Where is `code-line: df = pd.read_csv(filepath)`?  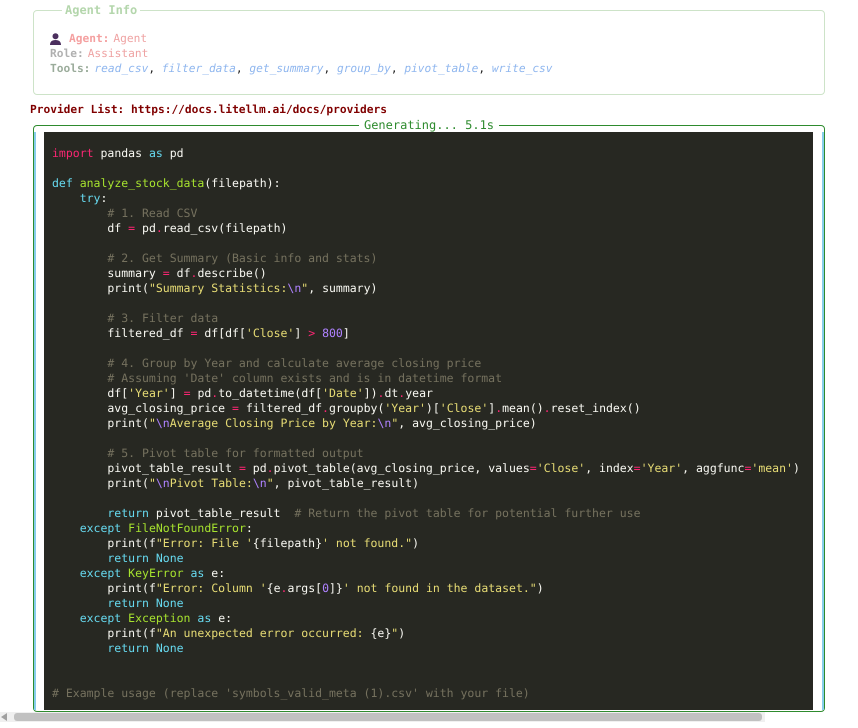 code-line: df = pd.read_csv(filepath) is located at coordinates (197, 228).